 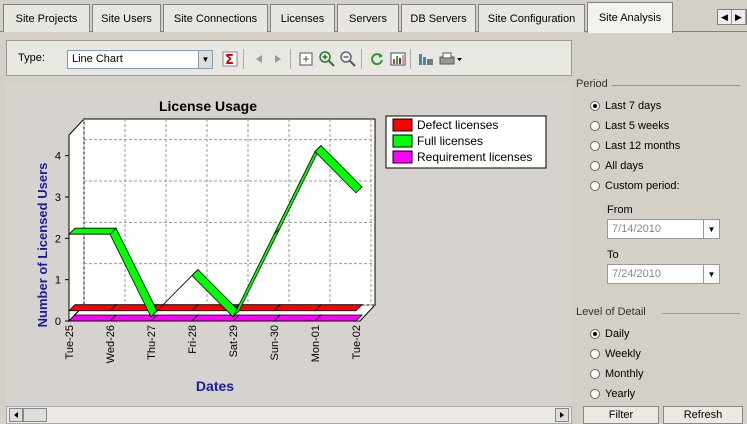 I want to click on copy-chart-icon, so click(x=426, y=59).